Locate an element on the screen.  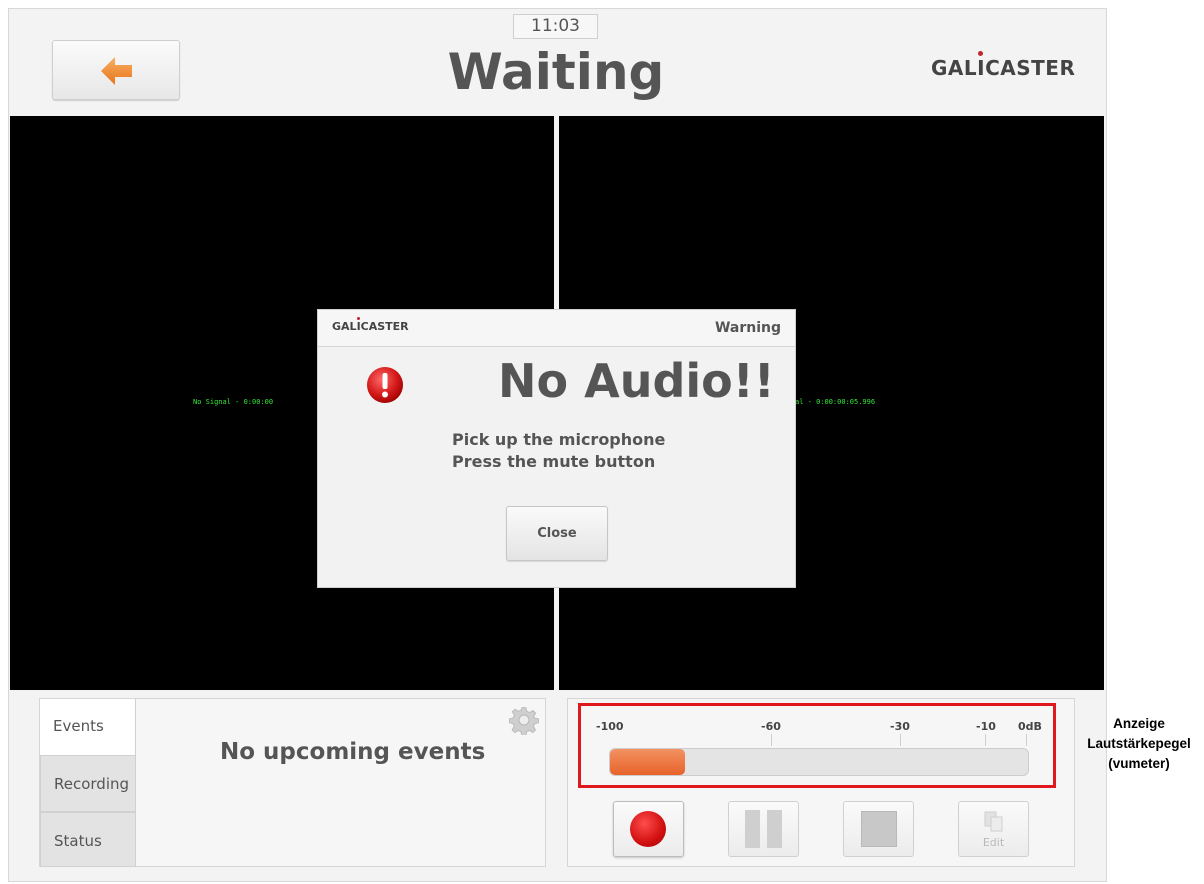
dialog-header-label: Warning is located at coordinates (747, 328).